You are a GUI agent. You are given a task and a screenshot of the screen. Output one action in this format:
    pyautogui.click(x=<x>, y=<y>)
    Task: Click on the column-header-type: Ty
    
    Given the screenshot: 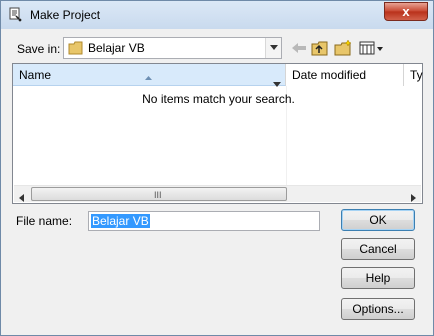 What is the action you would take?
    pyautogui.click(x=413, y=75)
    